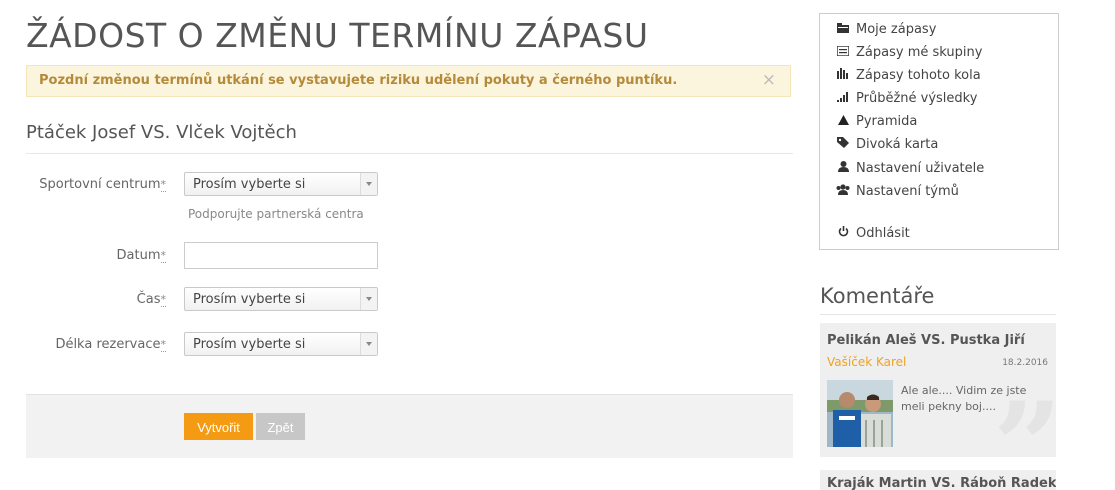 Image resolution: width=1115 pixels, height=490 pixels. What do you see at coordinates (843, 191) in the screenshot?
I see `users-icon` at bounding box center [843, 191].